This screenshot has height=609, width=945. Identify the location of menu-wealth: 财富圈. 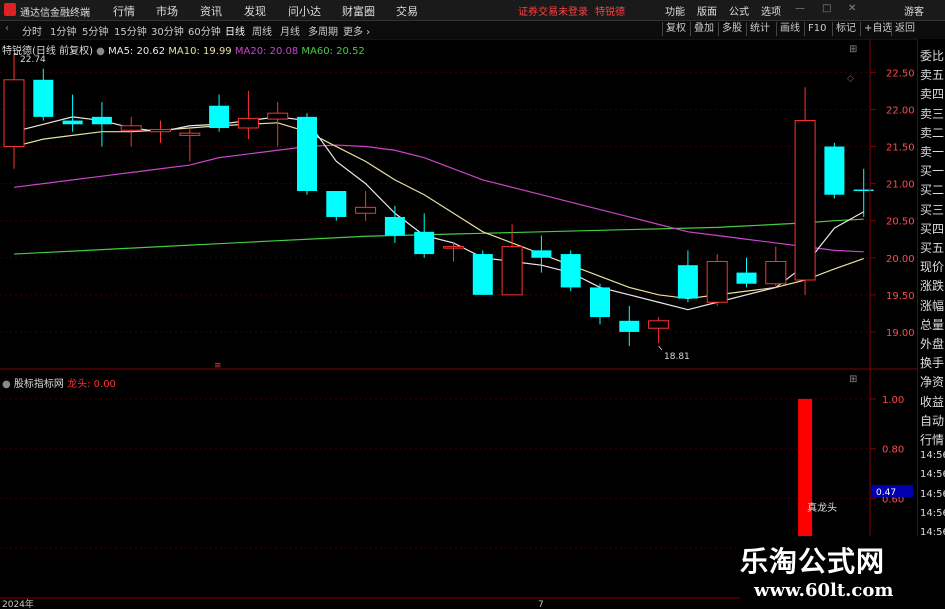
(358, 11).